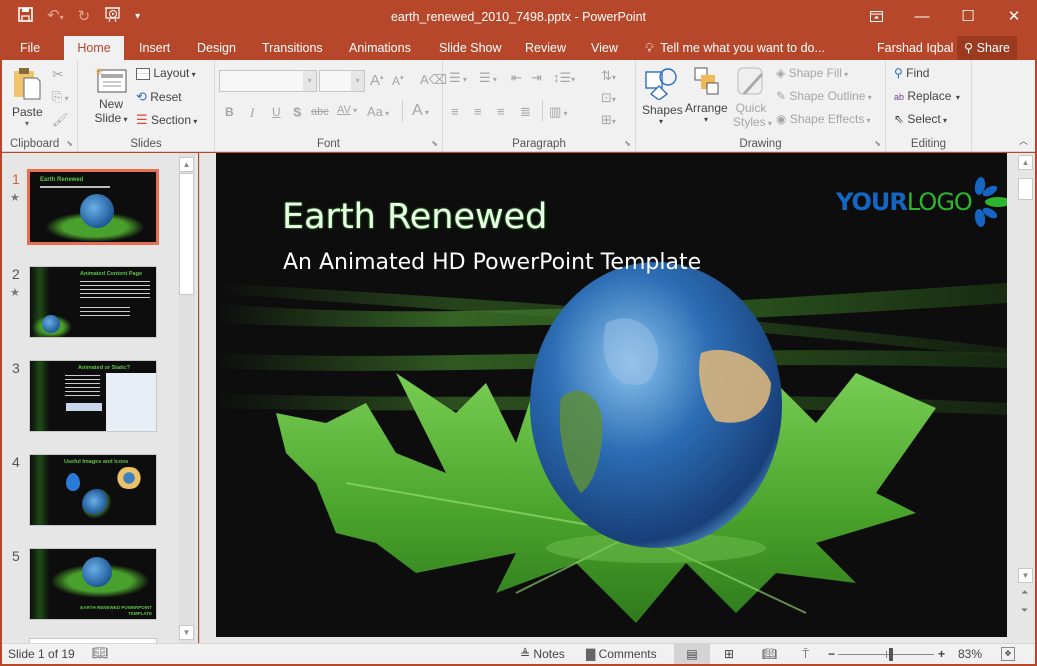  What do you see at coordinates (58, 74) in the screenshot?
I see `cut-icon: ✂` at bounding box center [58, 74].